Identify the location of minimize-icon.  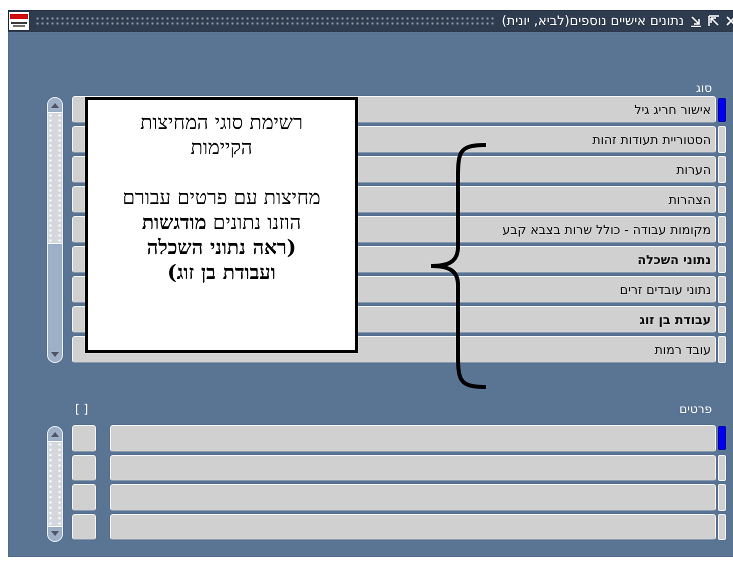
(696, 21).